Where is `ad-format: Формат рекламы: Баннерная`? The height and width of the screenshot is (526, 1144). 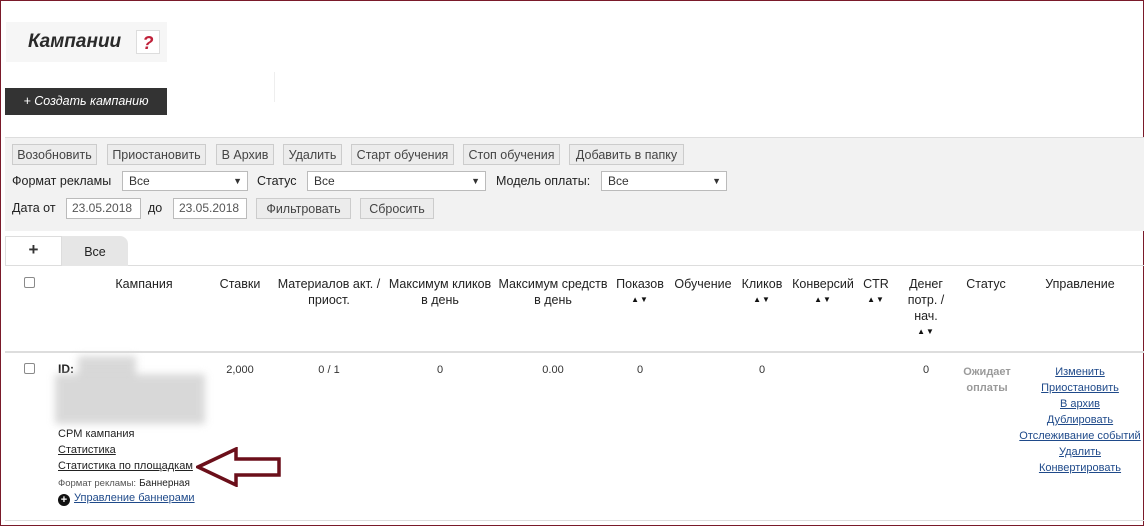 ad-format: Формат рекламы: Баннерная is located at coordinates (124, 483).